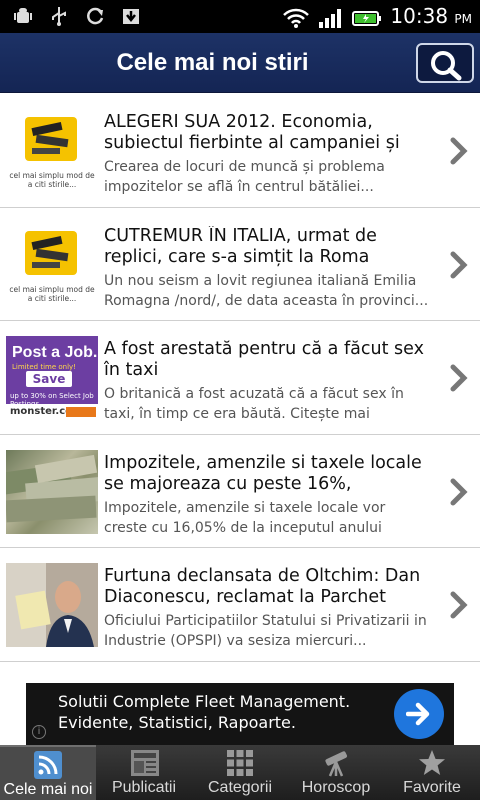 This screenshot has height=800, width=480. I want to click on app-header: Cele mai noi stiri, so click(240, 63).